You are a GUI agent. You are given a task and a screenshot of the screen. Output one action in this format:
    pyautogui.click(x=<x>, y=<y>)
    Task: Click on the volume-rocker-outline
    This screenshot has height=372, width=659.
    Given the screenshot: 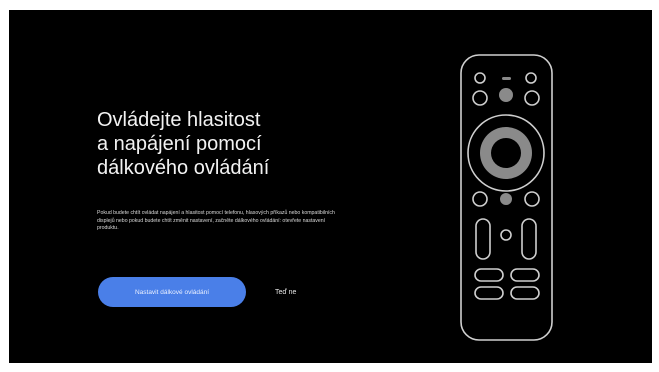 What is the action you would take?
    pyautogui.click(x=483, y=239)
    